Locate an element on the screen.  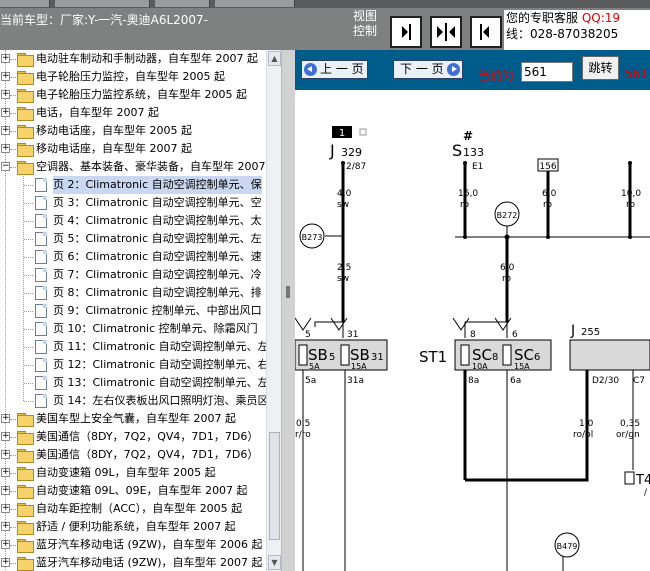
page-number-input is located at coordinates (547, 72).